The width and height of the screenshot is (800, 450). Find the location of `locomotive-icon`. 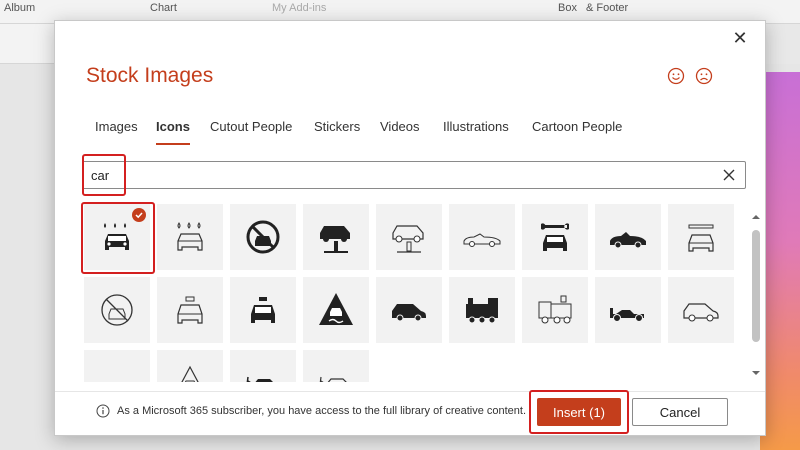

locomotive-icon is located at coordinates (482, 311).